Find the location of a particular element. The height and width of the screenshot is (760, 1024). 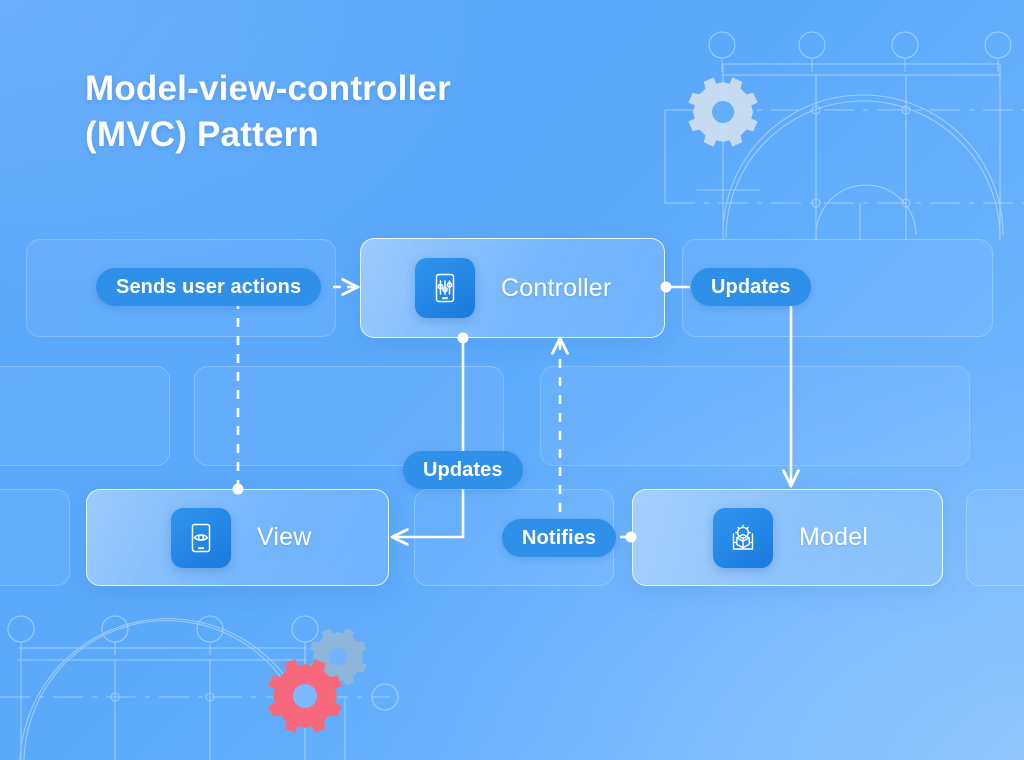

edge-label-notifies: Notifies is located at coordinates (559, 538).